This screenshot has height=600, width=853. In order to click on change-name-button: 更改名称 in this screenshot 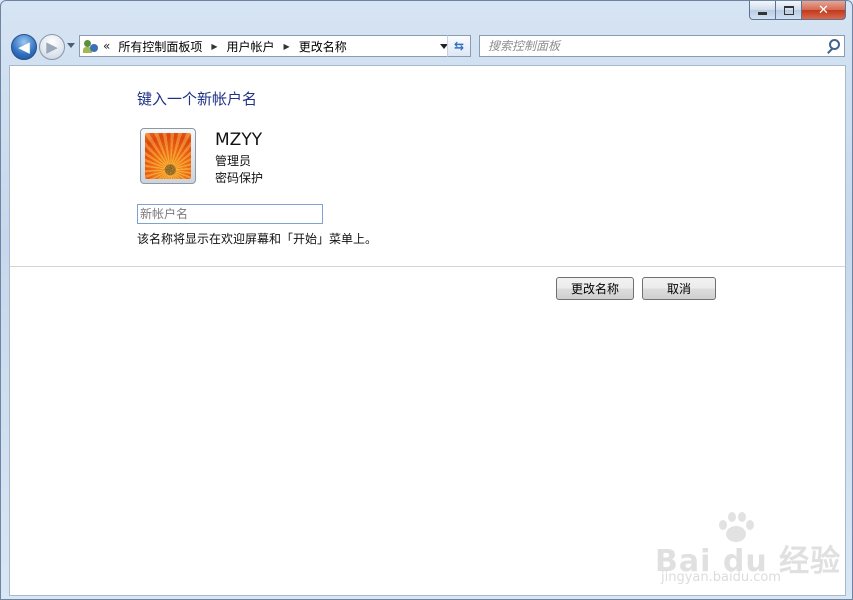, I will do `click(595, 288)`.